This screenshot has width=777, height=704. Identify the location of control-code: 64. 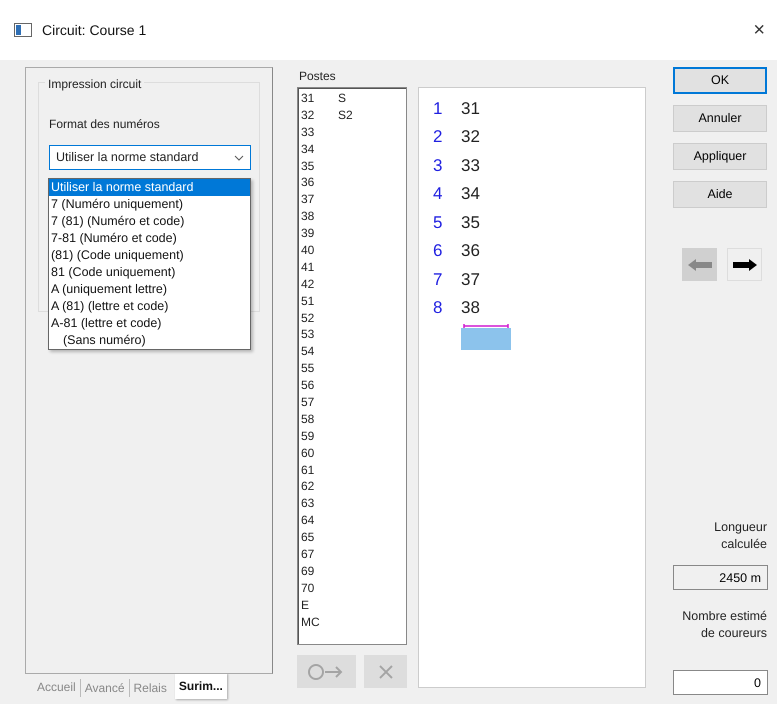
(308, 521).